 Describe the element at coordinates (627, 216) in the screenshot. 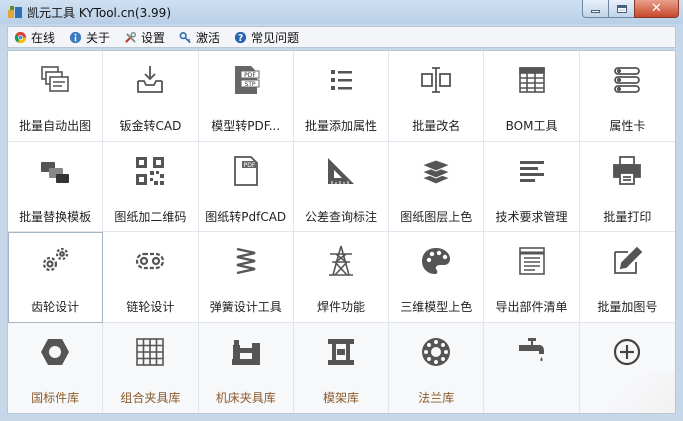

I see `tile-label: 批量打印` at that location.